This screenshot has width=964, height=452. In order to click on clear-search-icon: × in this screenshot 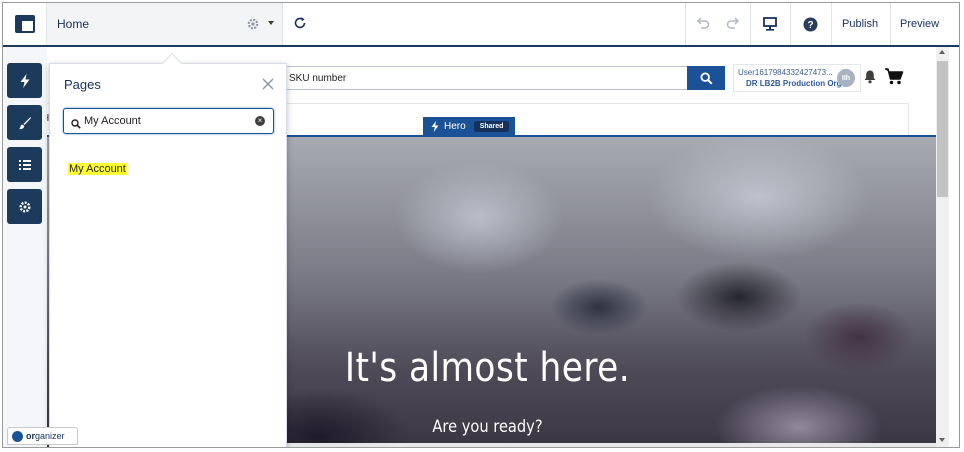, I will do `click(260, 121)`.